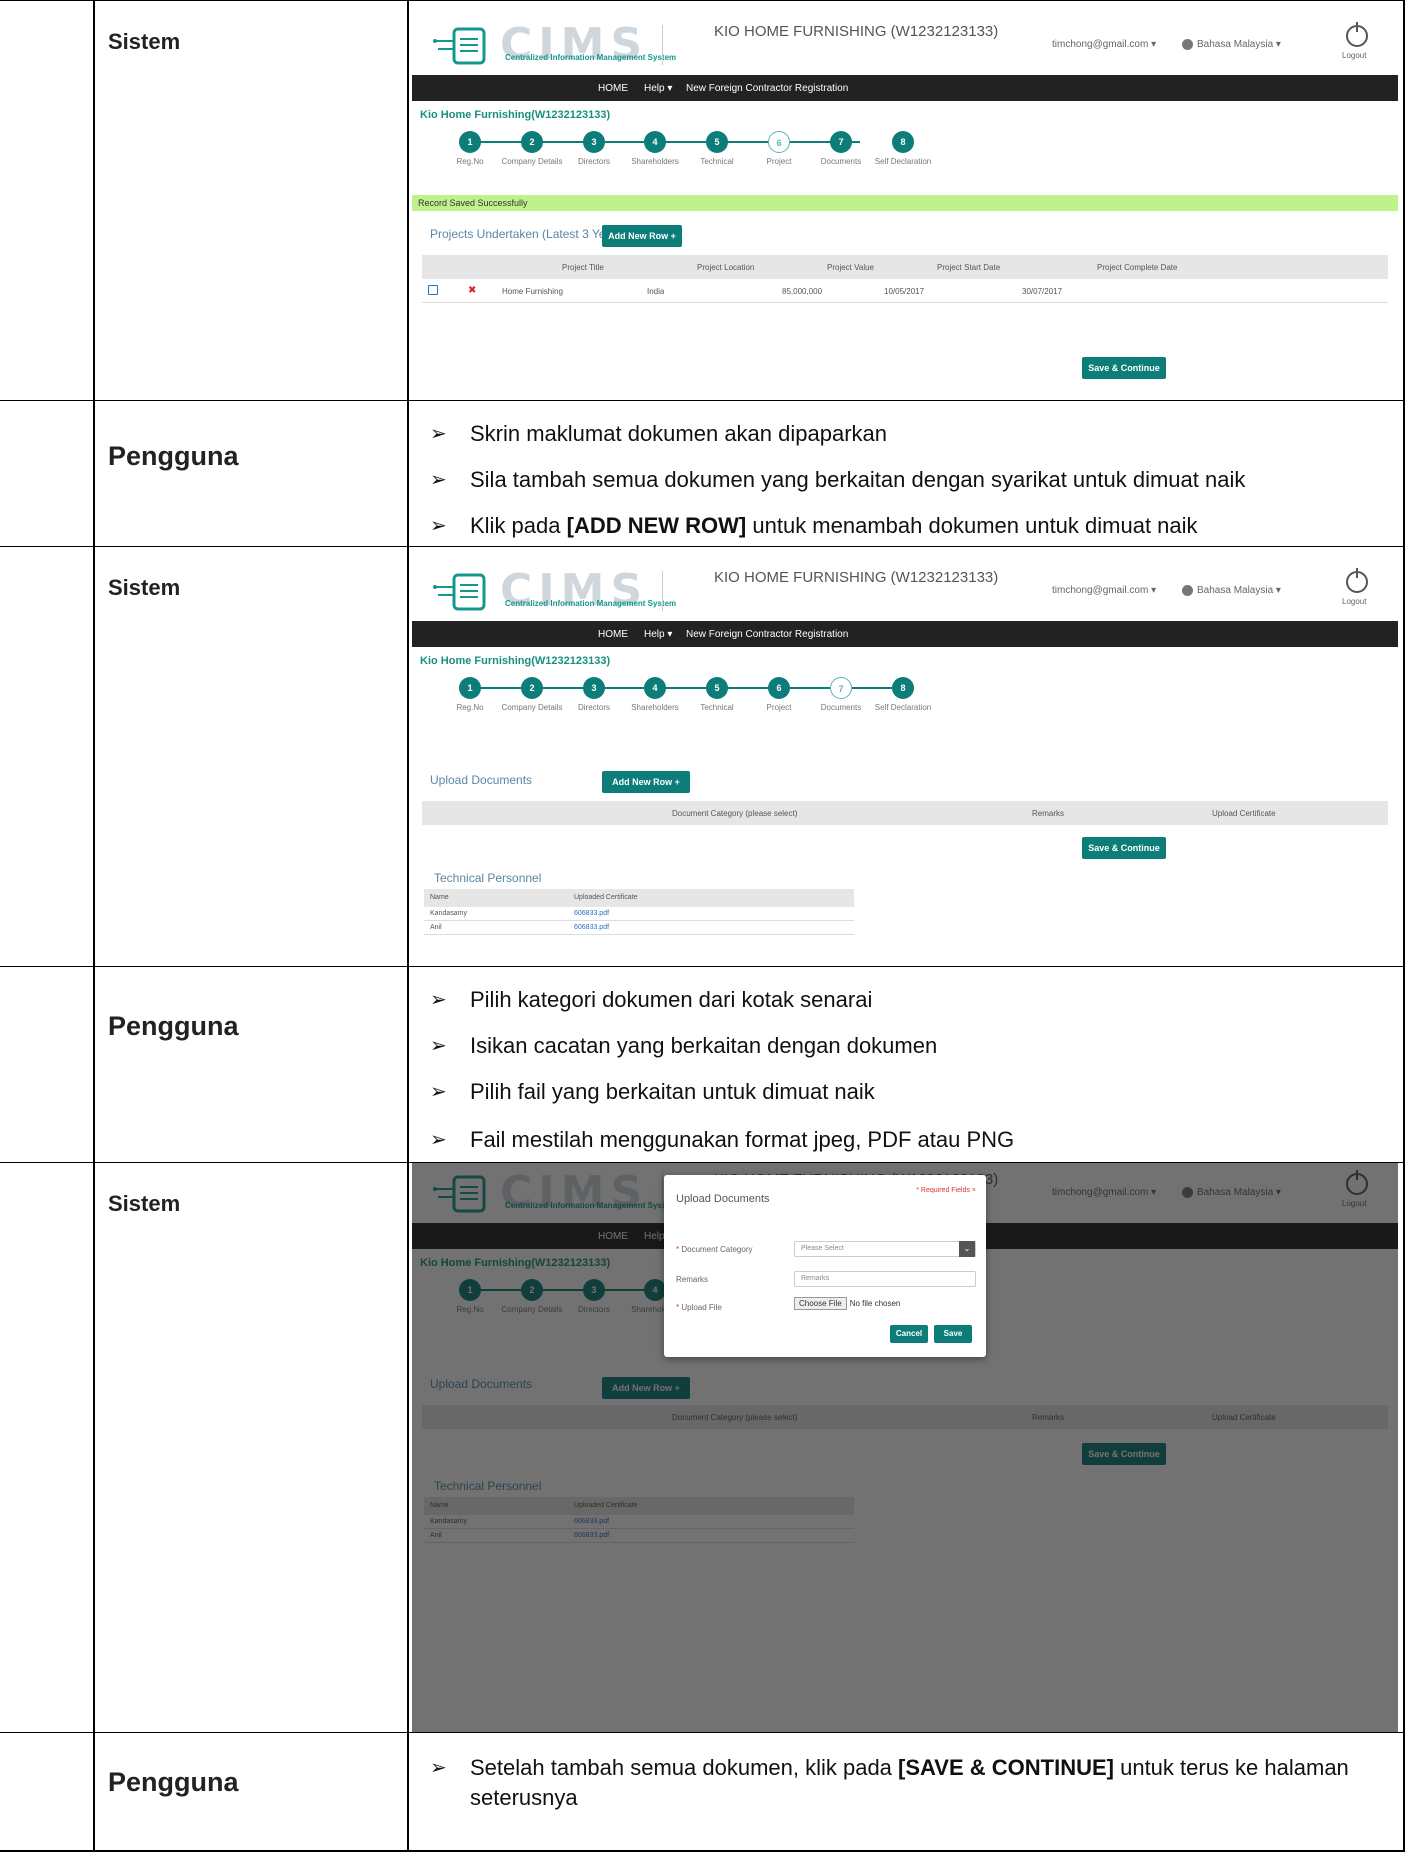 This screenshot has width=1405, height=1852. Describe the element at coordinates (574, 590) in the screenshot. I see `cims-logo-text: CIMS` at that location.